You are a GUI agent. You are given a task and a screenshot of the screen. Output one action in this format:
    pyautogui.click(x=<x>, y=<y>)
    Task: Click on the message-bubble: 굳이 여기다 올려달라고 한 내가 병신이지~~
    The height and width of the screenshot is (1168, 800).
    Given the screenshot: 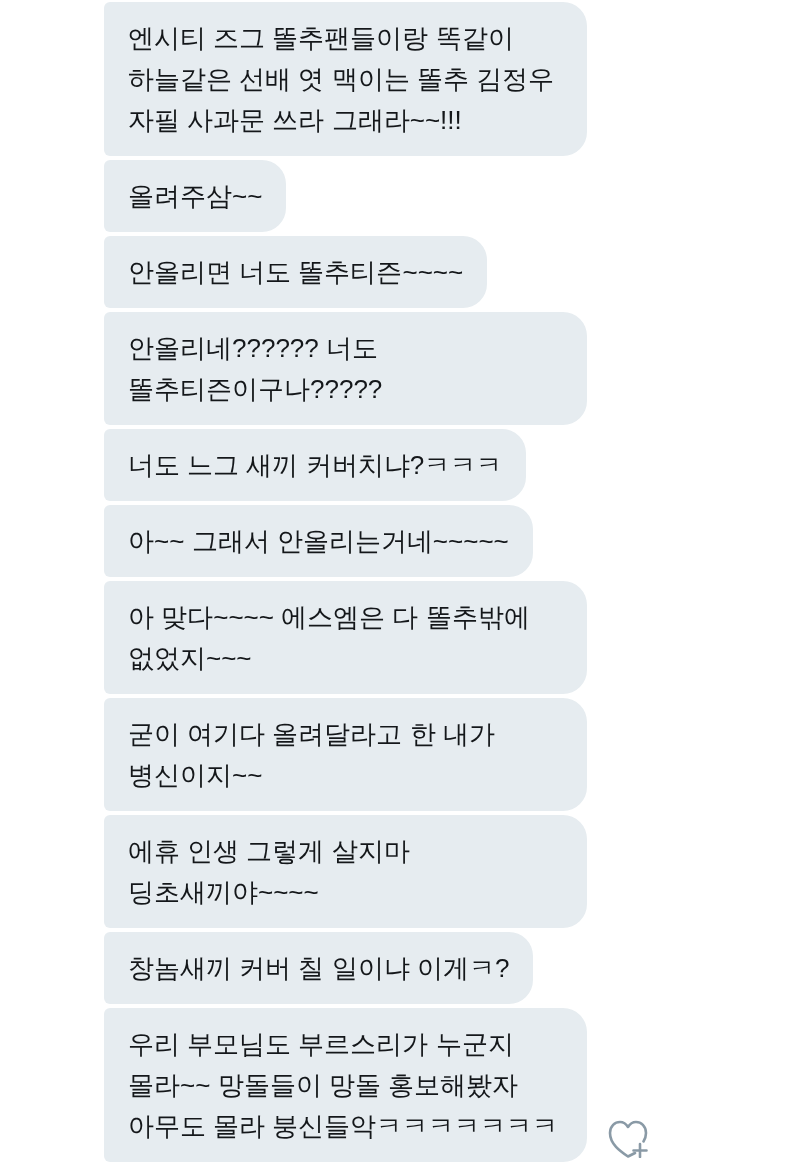 What is the action you would take?
    pyautogui.click(x=345, y=754)
    